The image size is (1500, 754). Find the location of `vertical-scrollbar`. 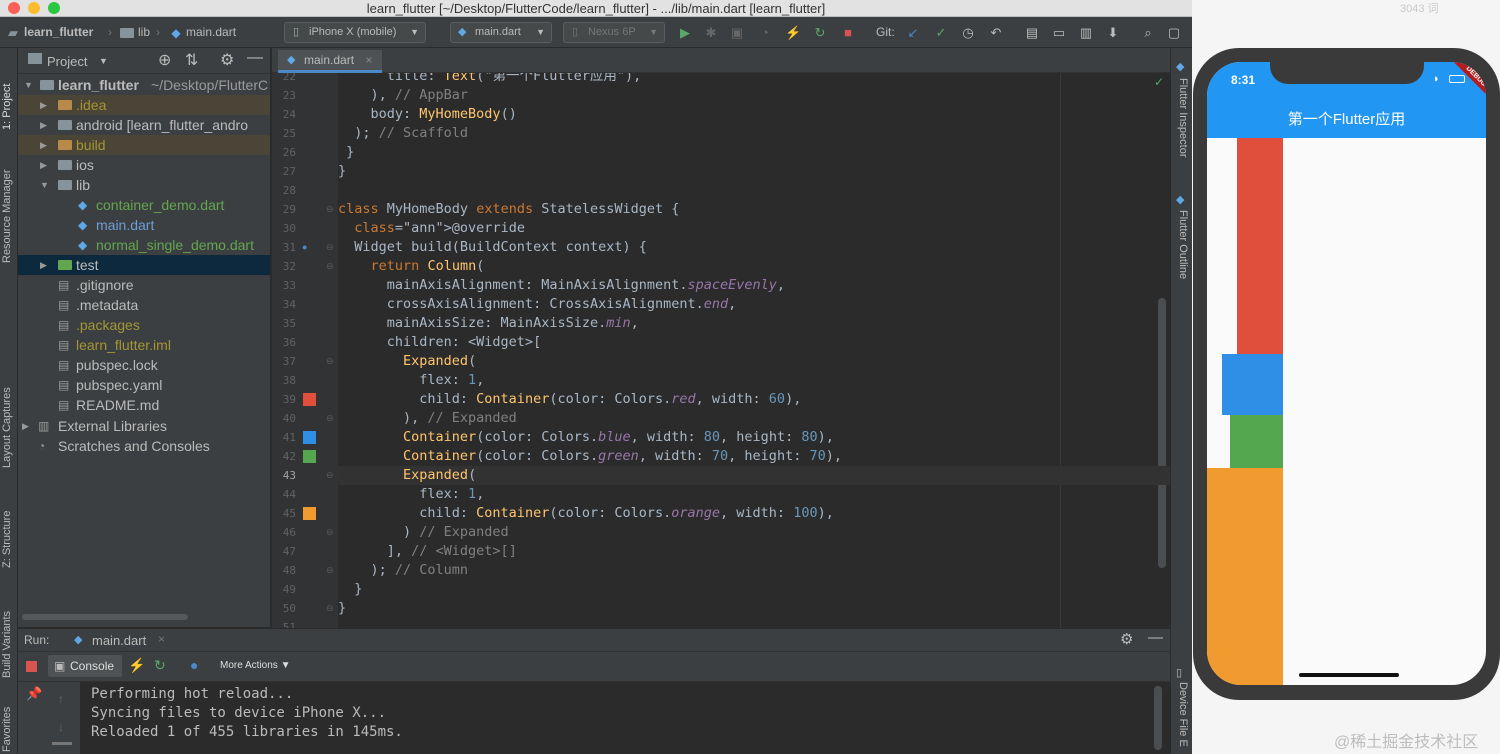

vertical-scrollbar is located at coordinates (1162, 433).